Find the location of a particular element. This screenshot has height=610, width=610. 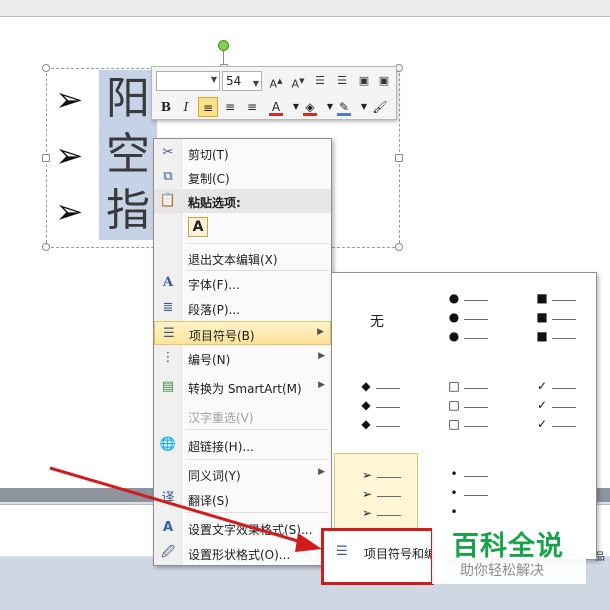

rotation-handle is located at coordinates (223, 45).